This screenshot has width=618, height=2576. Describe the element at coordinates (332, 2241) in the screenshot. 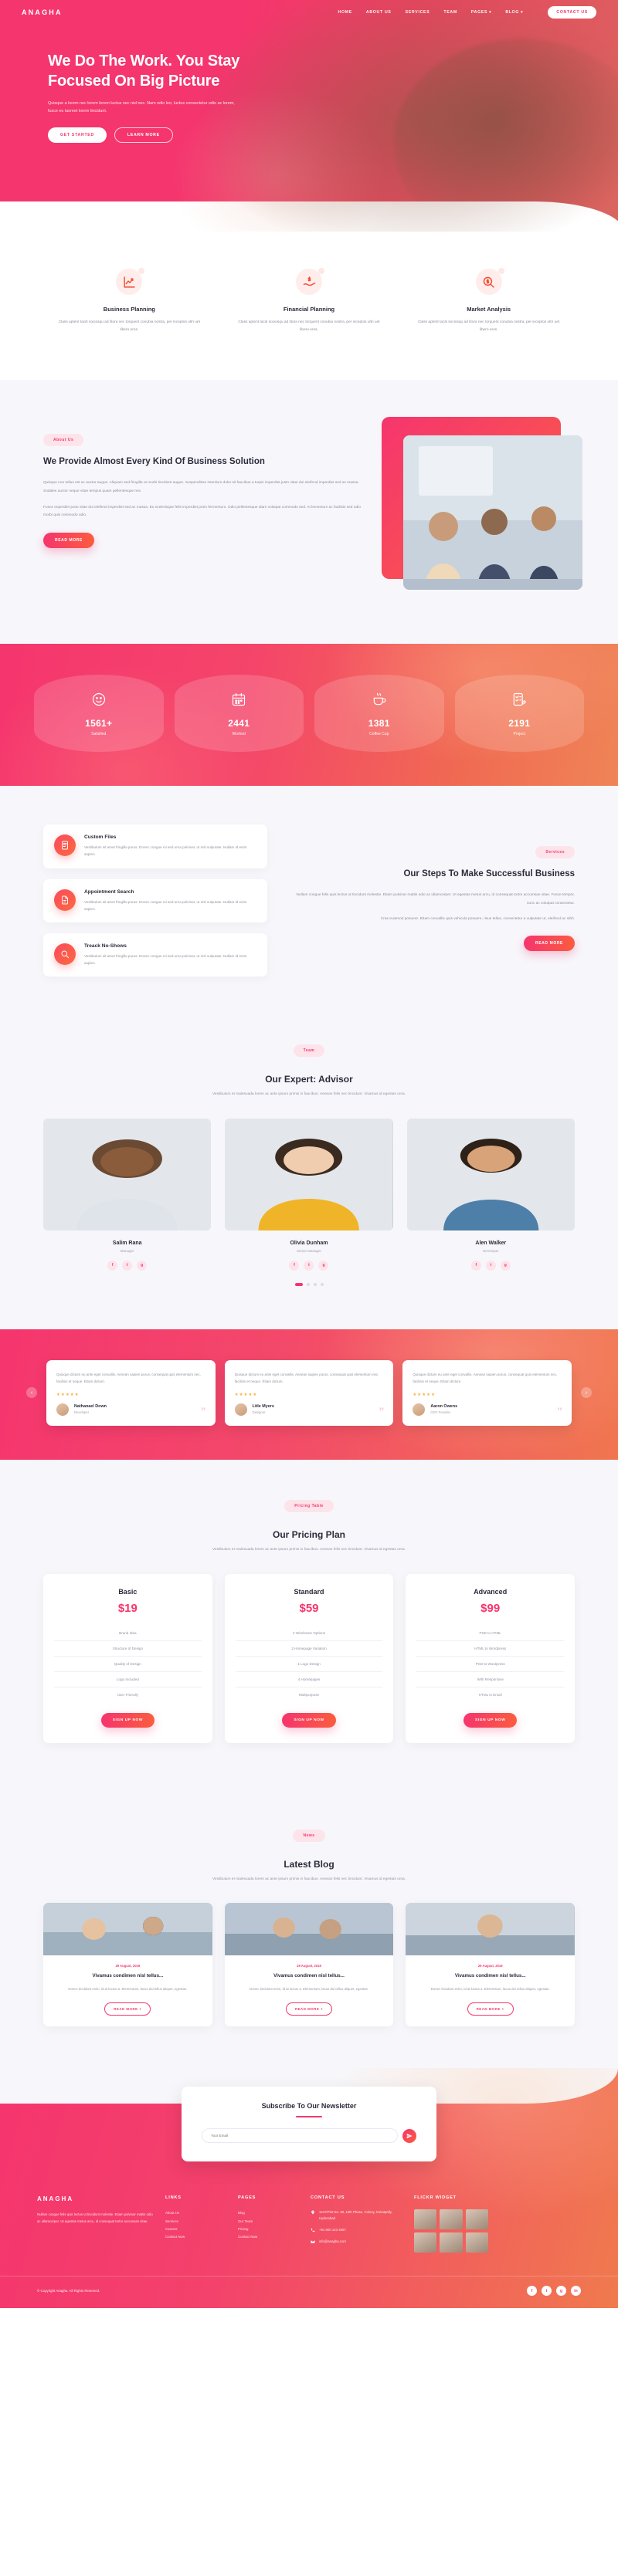

I see `footer-email-text: info@anagha.com` at that location.